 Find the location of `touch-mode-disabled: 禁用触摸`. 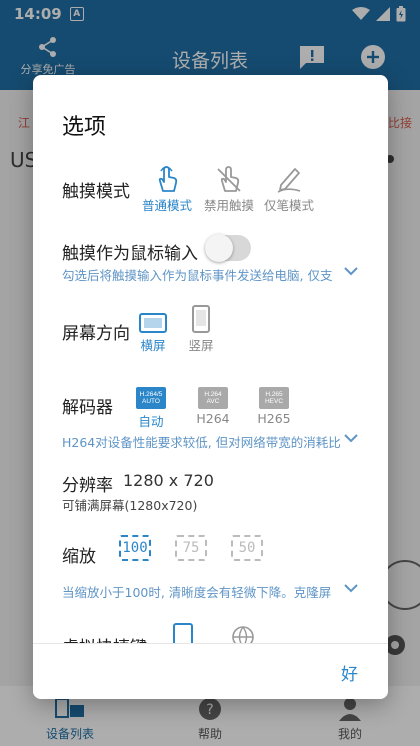

touch-mode-disabled: 禁用触摸 is located at coordinates (229, 188).